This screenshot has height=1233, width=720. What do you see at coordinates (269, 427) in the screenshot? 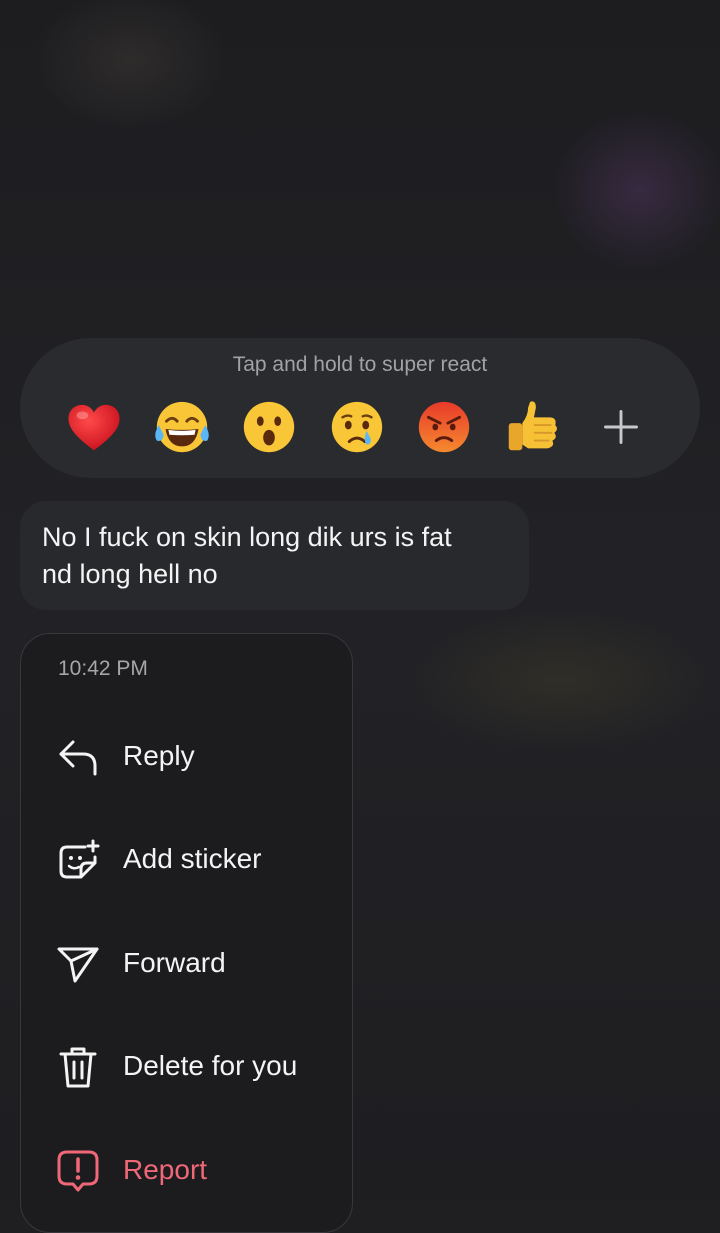
I see `surprised-face-emoji` at bounding box center [269, 427].